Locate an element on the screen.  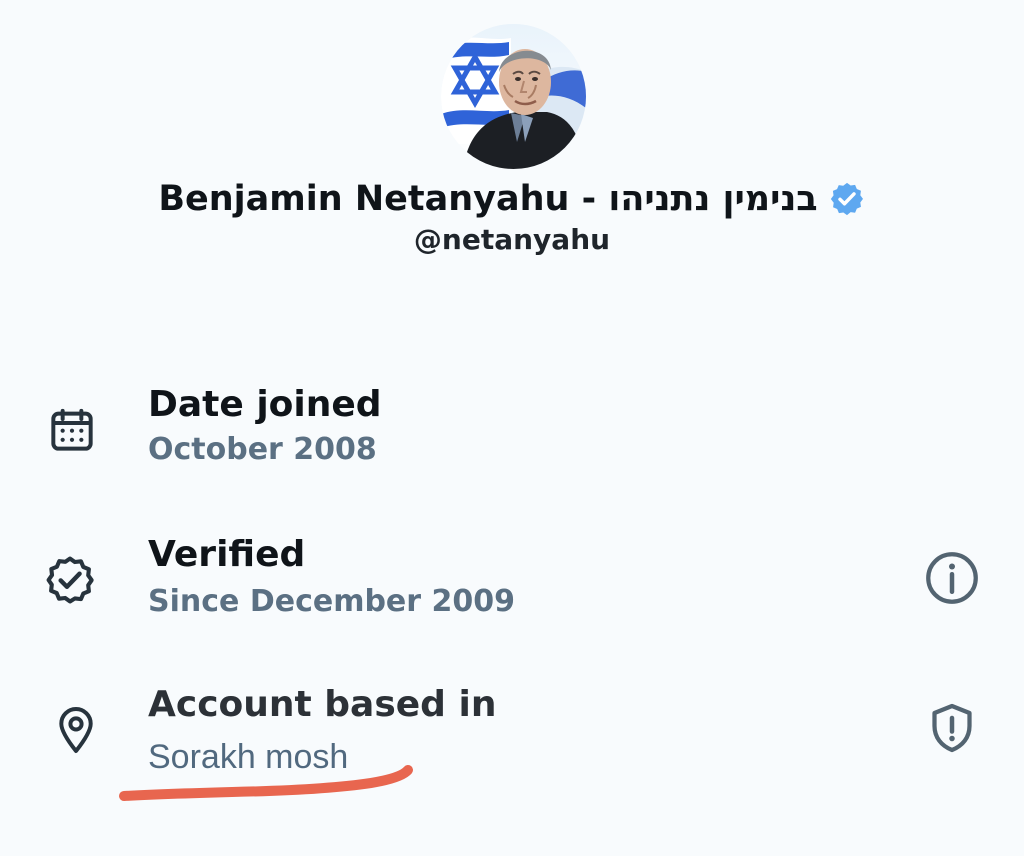
shield-alert-icon is located at coordinates (952, 728).